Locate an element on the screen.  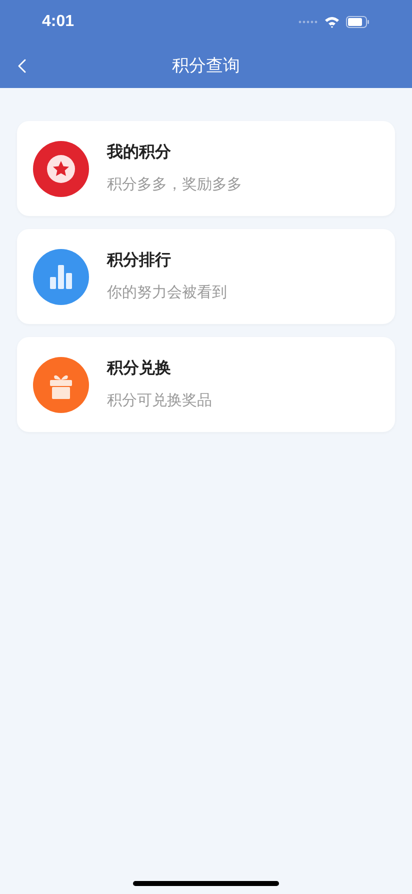
menu-card: 积分排行 你的努力会被看到 is located at coordinates (206, 276).